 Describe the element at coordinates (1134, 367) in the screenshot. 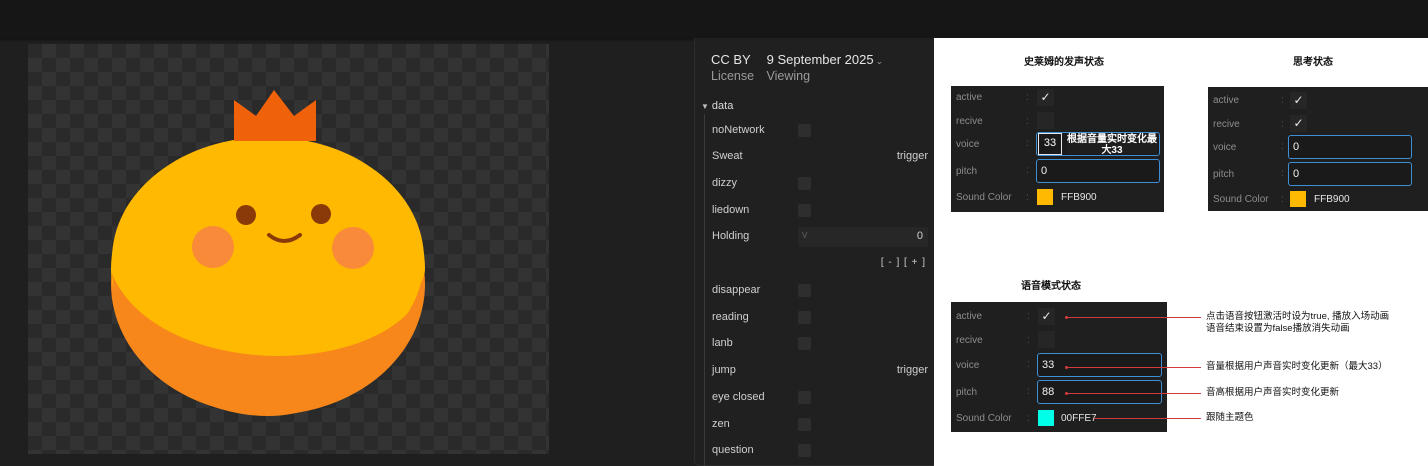

I see `annotation-line-voice` at that location.